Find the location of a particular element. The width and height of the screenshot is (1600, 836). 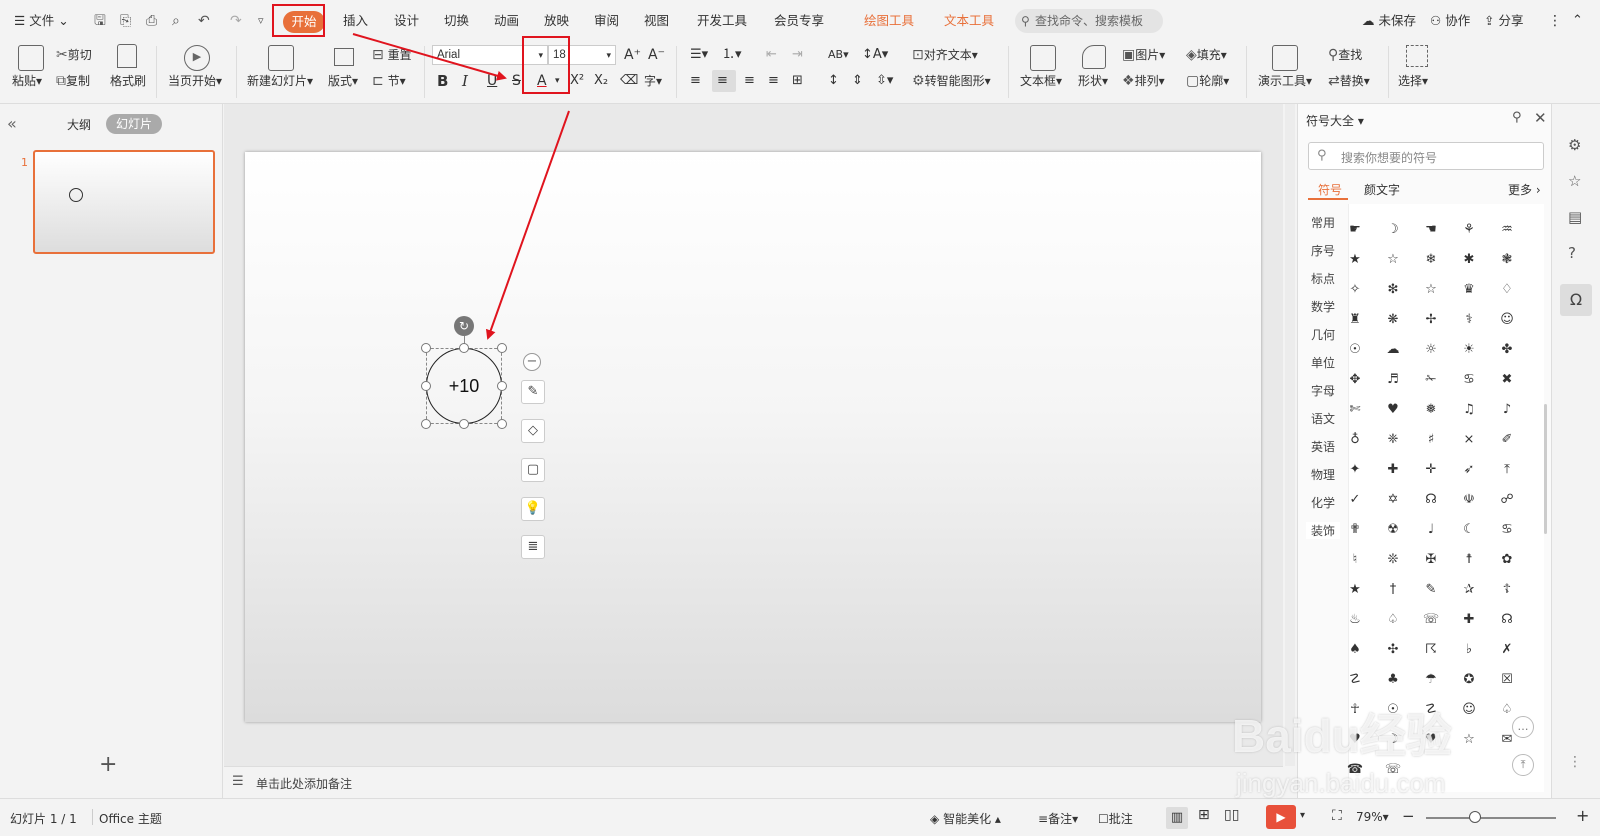

symbol-cell: ♋ is located at coordinates (1507, 530).